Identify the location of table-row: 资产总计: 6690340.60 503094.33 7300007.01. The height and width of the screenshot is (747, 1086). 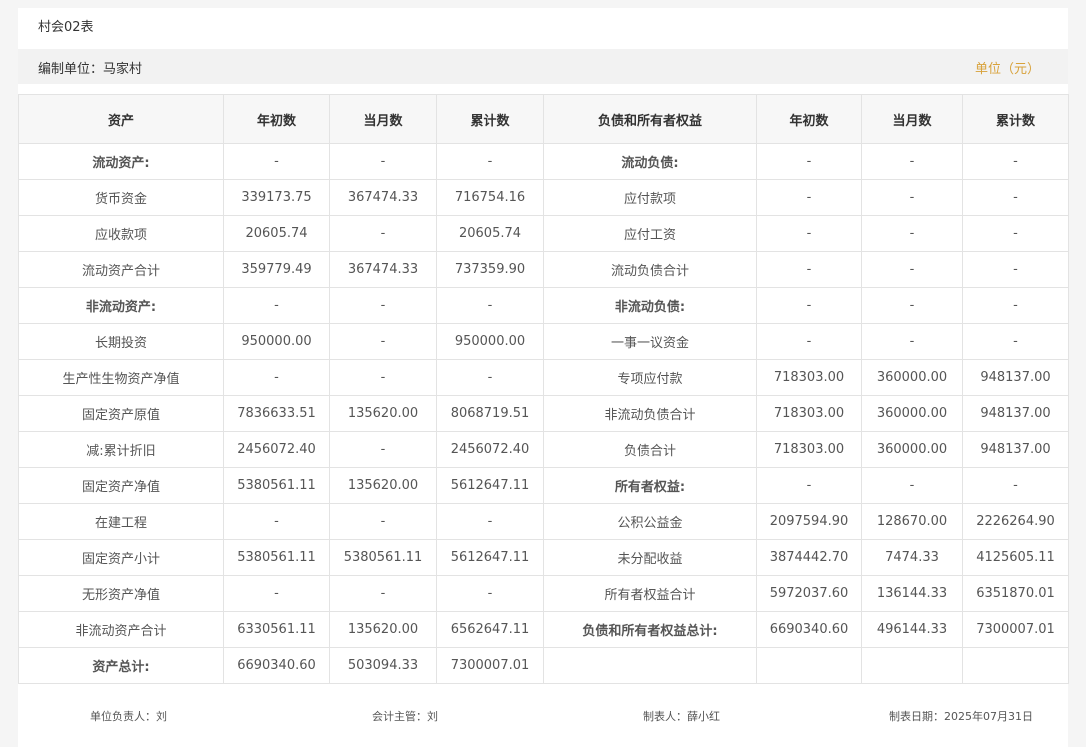
(543, 665).